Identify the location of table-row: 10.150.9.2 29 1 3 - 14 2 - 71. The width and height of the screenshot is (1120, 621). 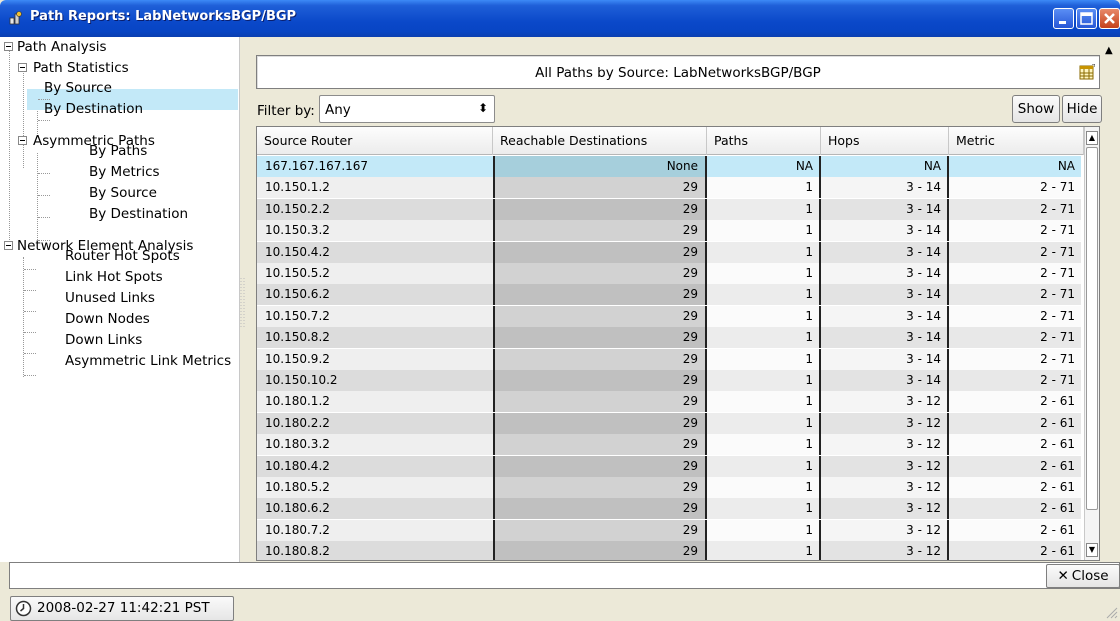
(677, 359).